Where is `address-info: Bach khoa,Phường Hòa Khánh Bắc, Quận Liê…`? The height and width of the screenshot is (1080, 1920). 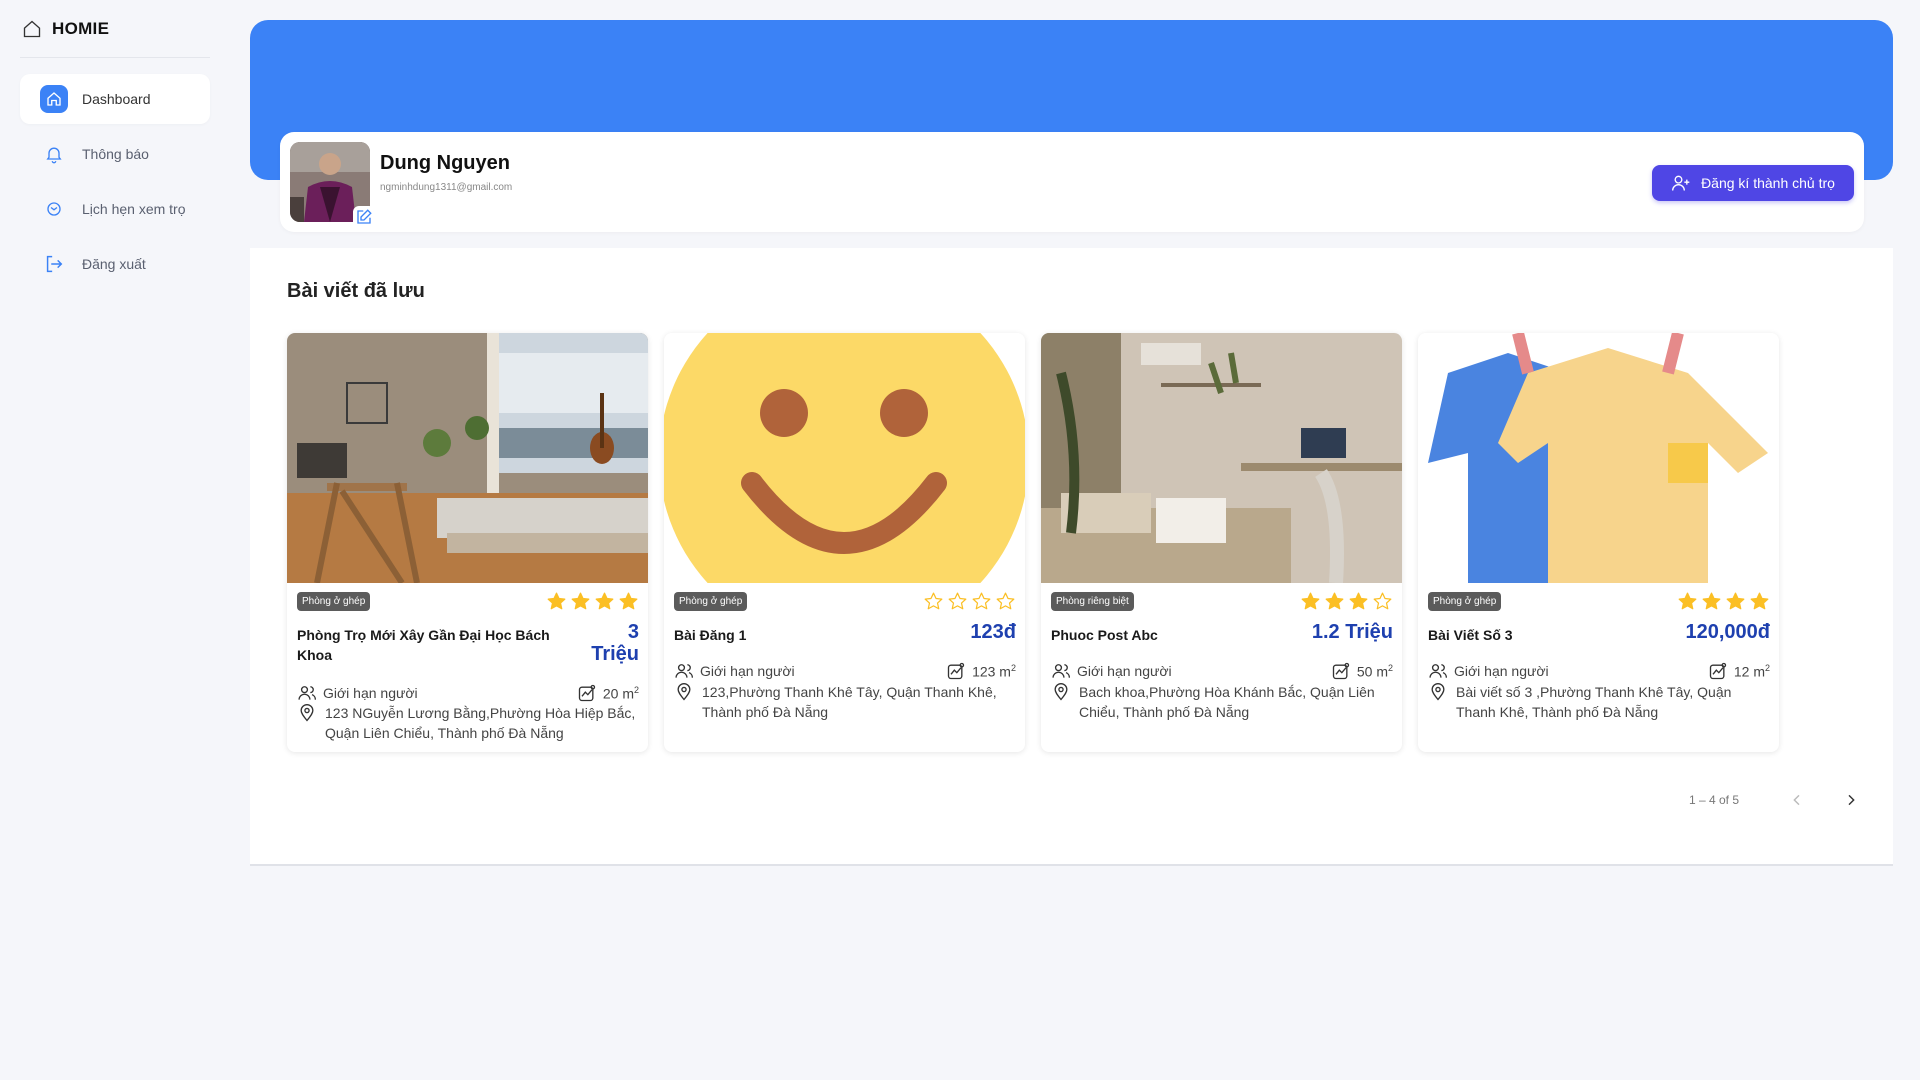 address-info: Bach khoa,Phường Hòa Khánh Bắc, Quận Liê… is located at coordinates (1223, 702).